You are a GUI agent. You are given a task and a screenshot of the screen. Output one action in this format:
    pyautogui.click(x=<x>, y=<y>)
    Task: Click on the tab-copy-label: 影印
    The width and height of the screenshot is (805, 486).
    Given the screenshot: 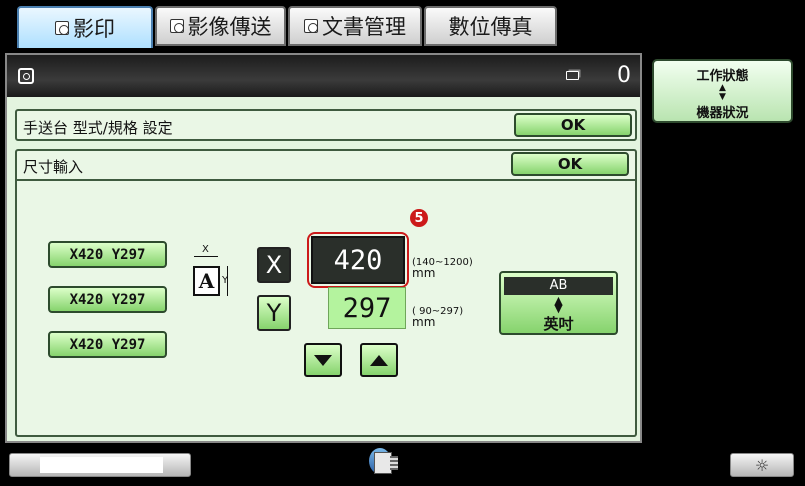 What is the action you would take?
    pyautogui.click(x=94, y=29)
    